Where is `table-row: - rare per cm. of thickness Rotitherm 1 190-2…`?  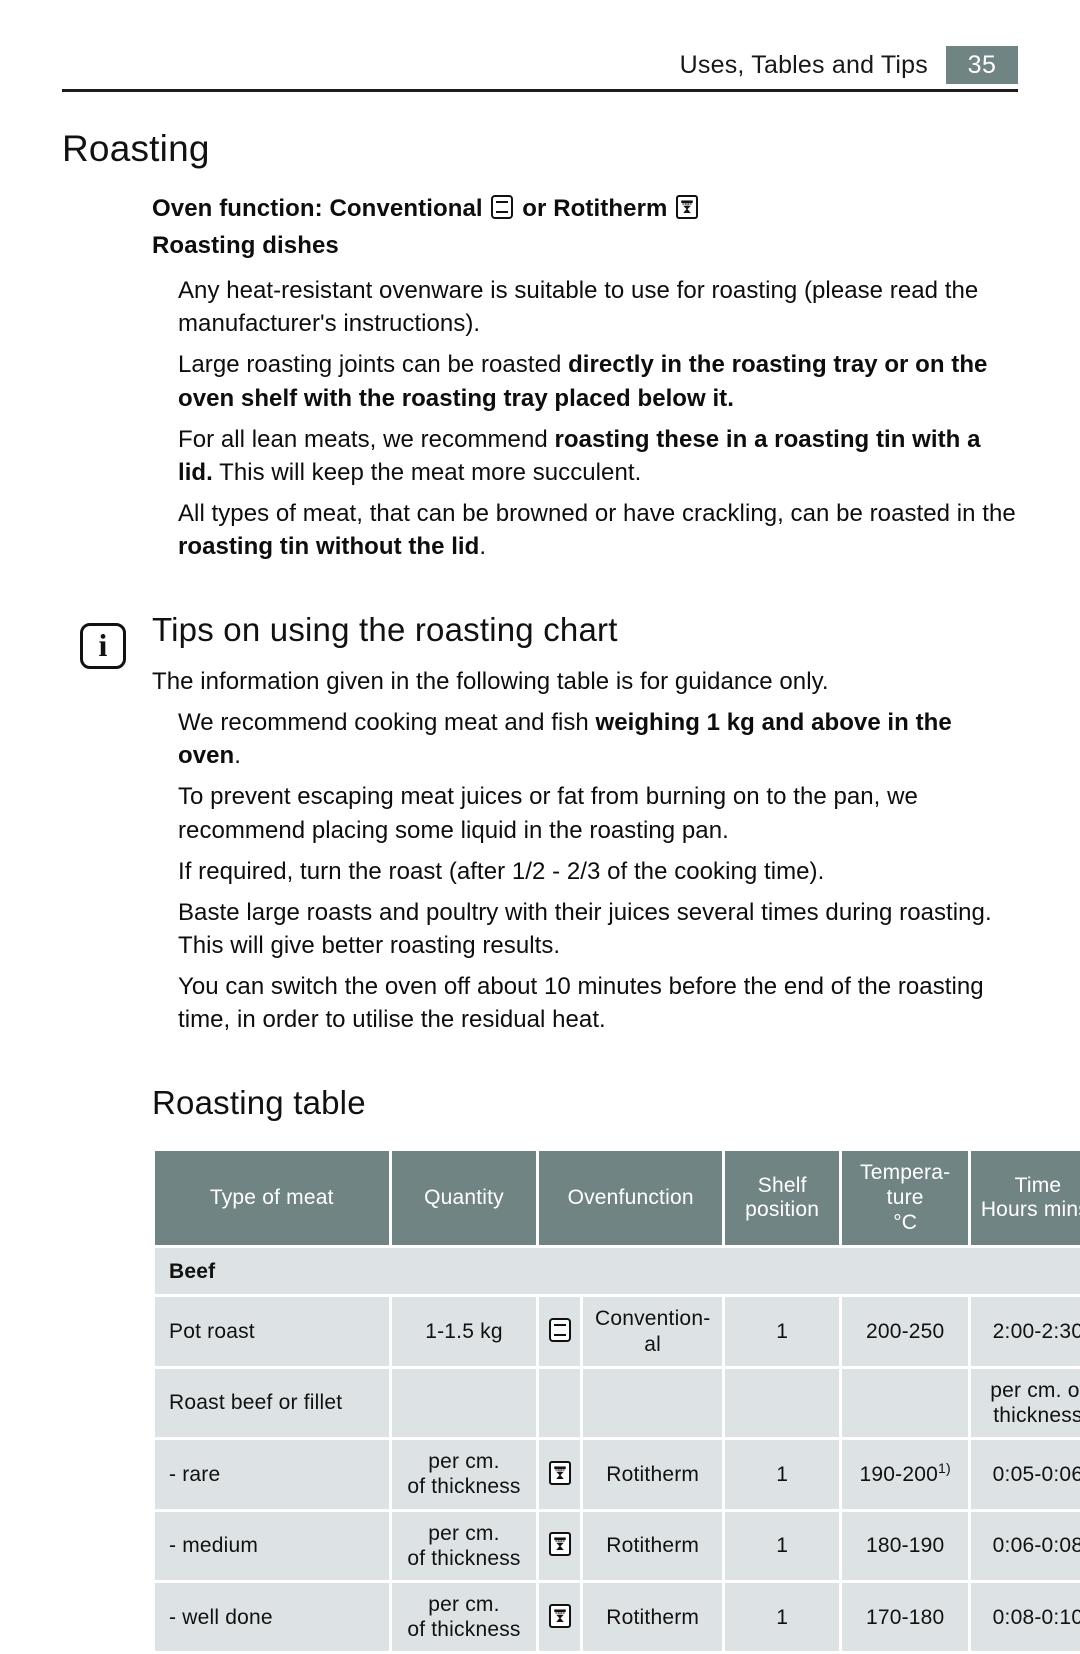
table-row: - rare per cm. of thickness Rotitherm 1 190-2… is located at coordinates (617, 1474).